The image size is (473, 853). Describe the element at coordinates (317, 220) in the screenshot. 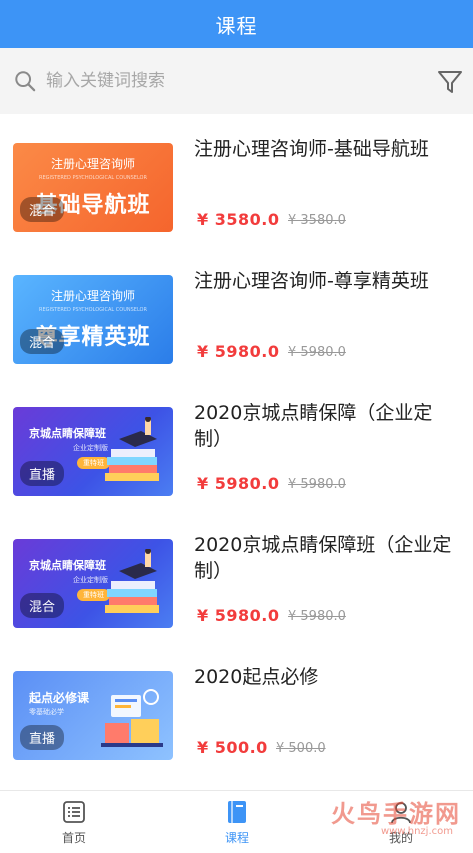

I see `original-price: ¥ 3580.0` at that location.